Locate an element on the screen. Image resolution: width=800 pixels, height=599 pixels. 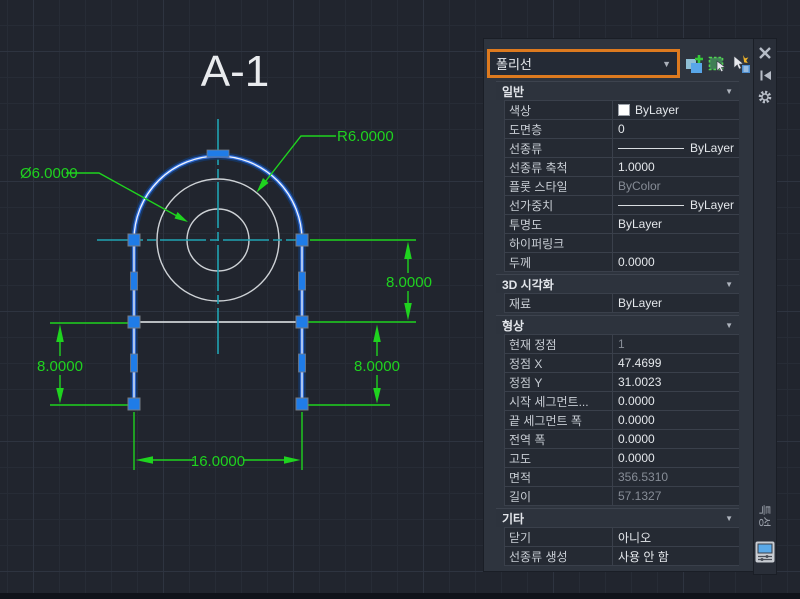
select-objects-button is located at coordinates (717, 64).